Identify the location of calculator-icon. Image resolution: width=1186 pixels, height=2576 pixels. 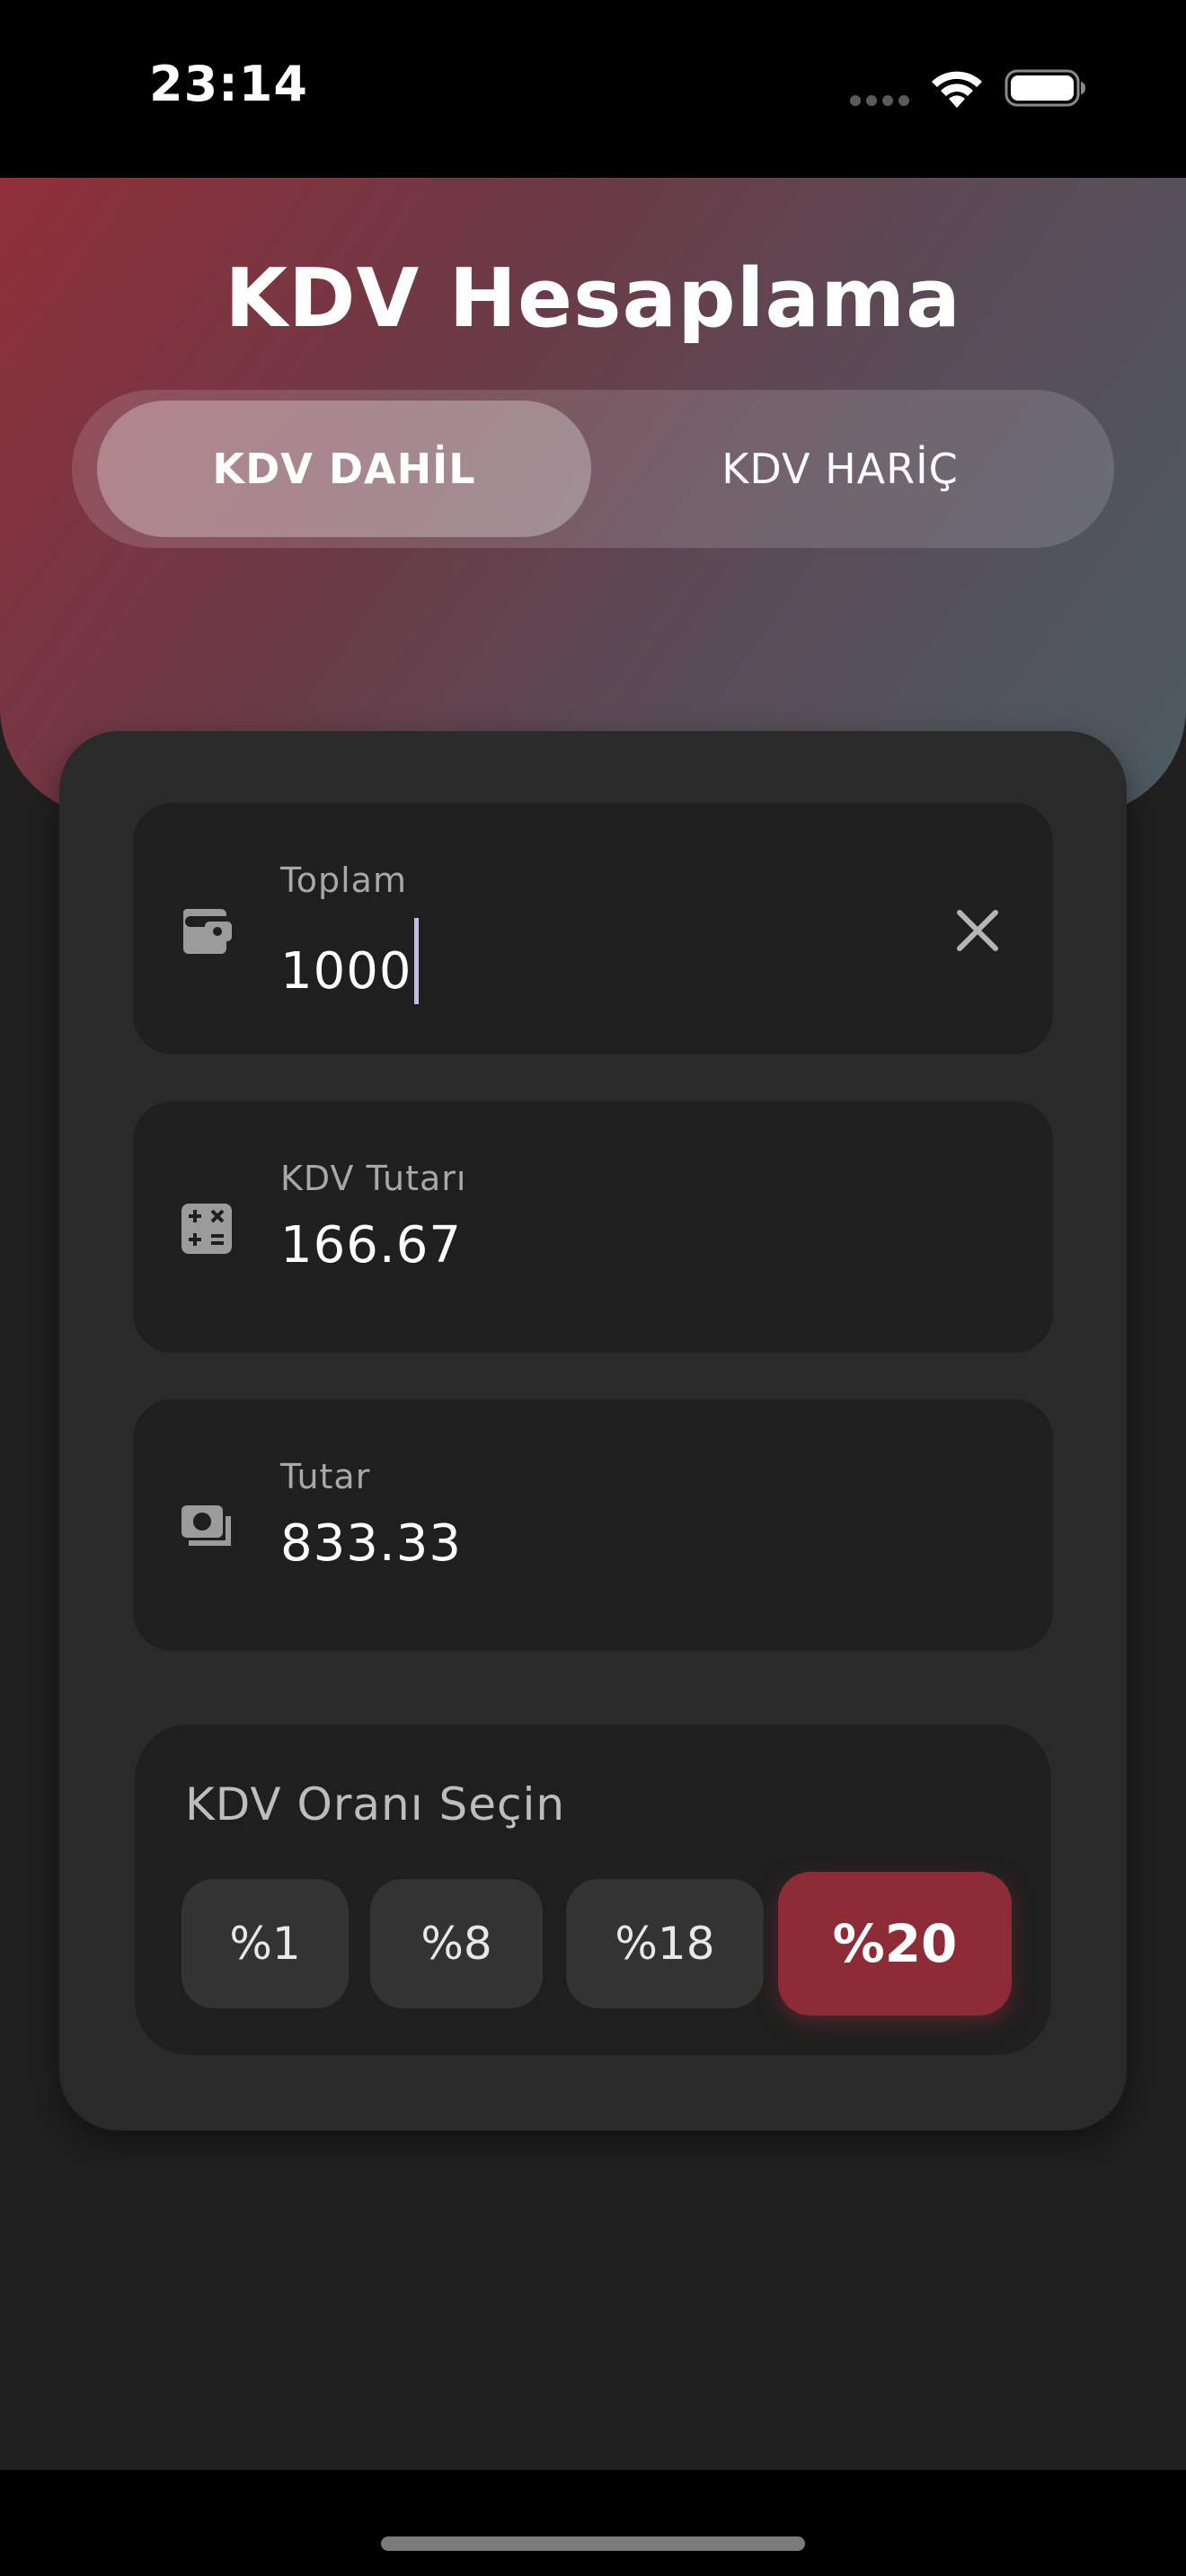
(206, 1229).